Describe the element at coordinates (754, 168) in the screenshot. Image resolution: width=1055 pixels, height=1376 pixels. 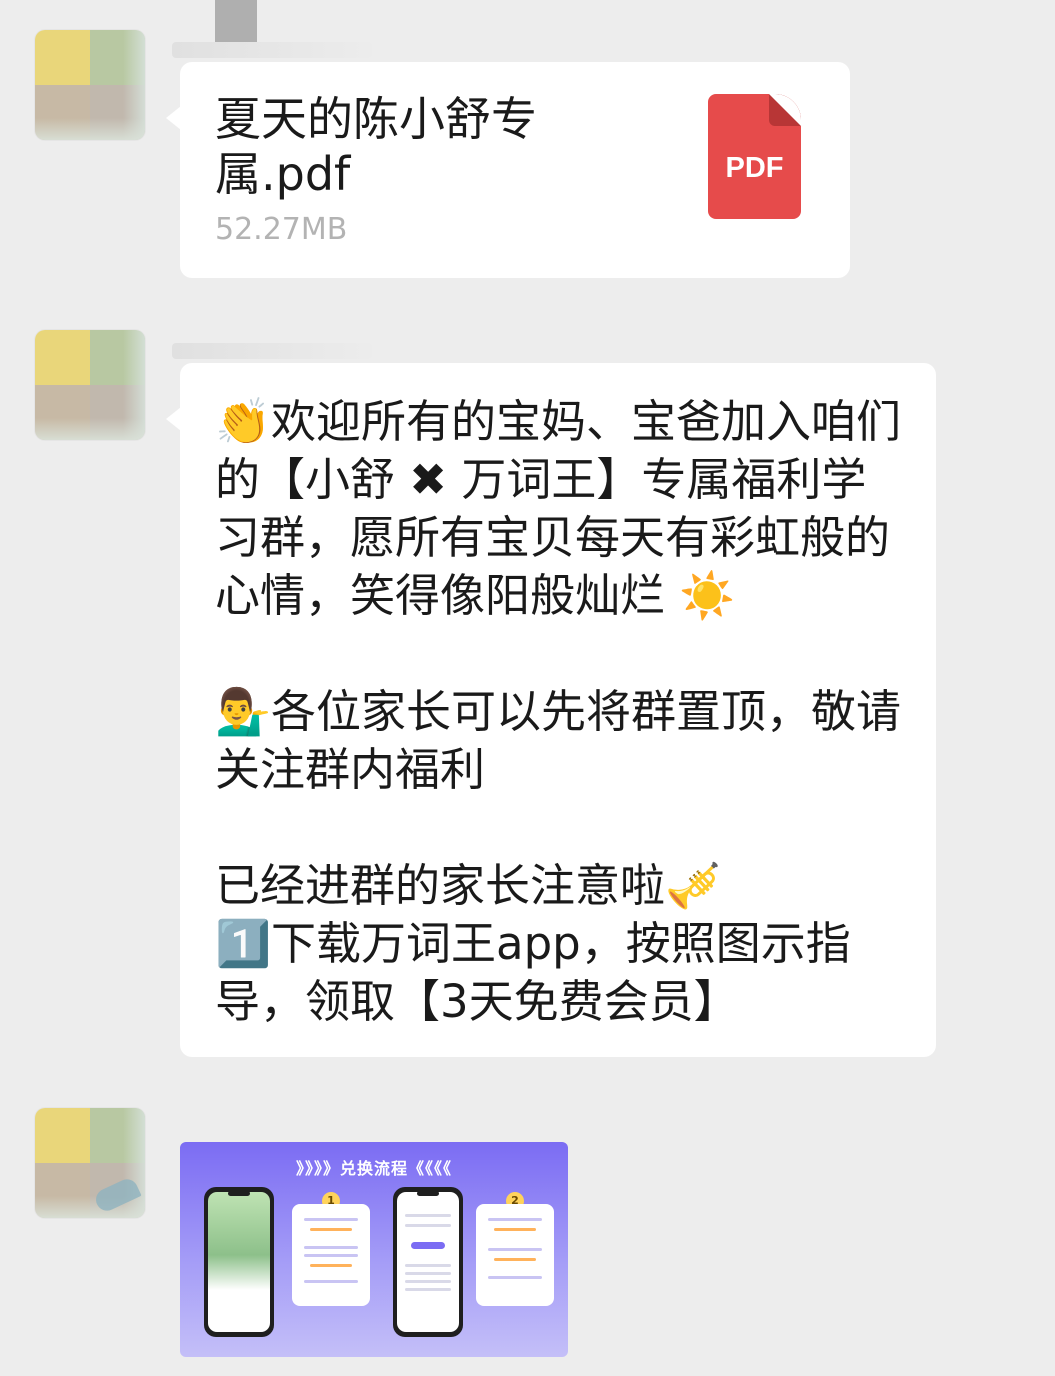
I see `pdf-icon-label: PDF` at that location.